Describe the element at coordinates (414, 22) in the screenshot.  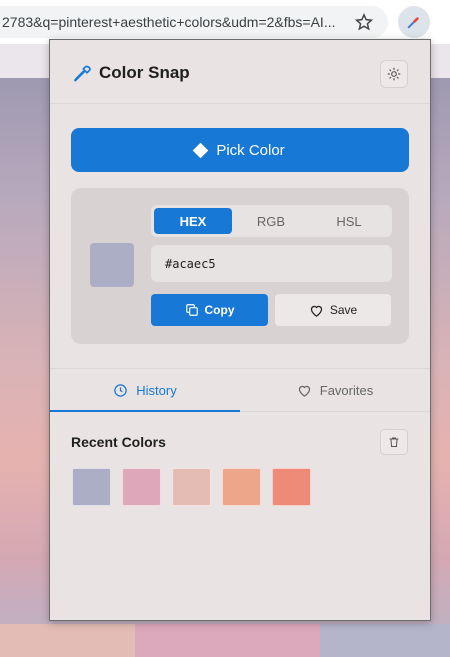
I see `eyedropper-extension-icon` at that location.